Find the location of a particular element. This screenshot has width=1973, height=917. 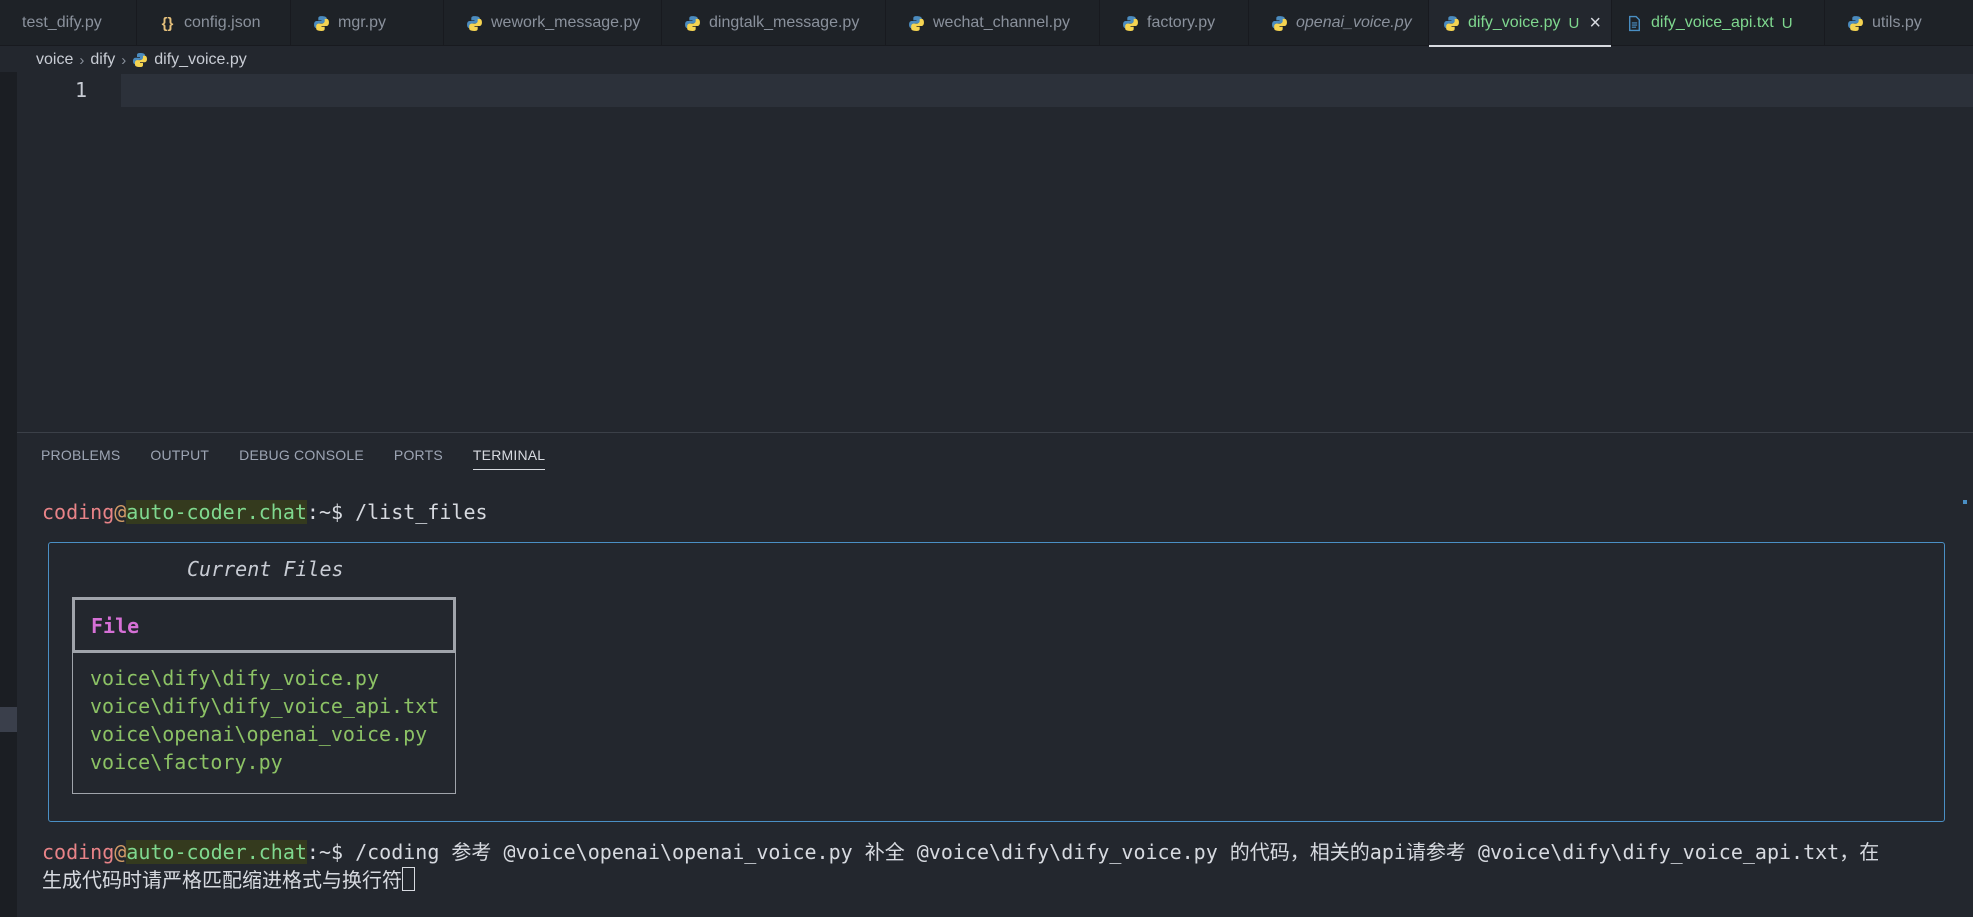

breadcrumb-item-dify: dify is located at coordinates (102, 60).